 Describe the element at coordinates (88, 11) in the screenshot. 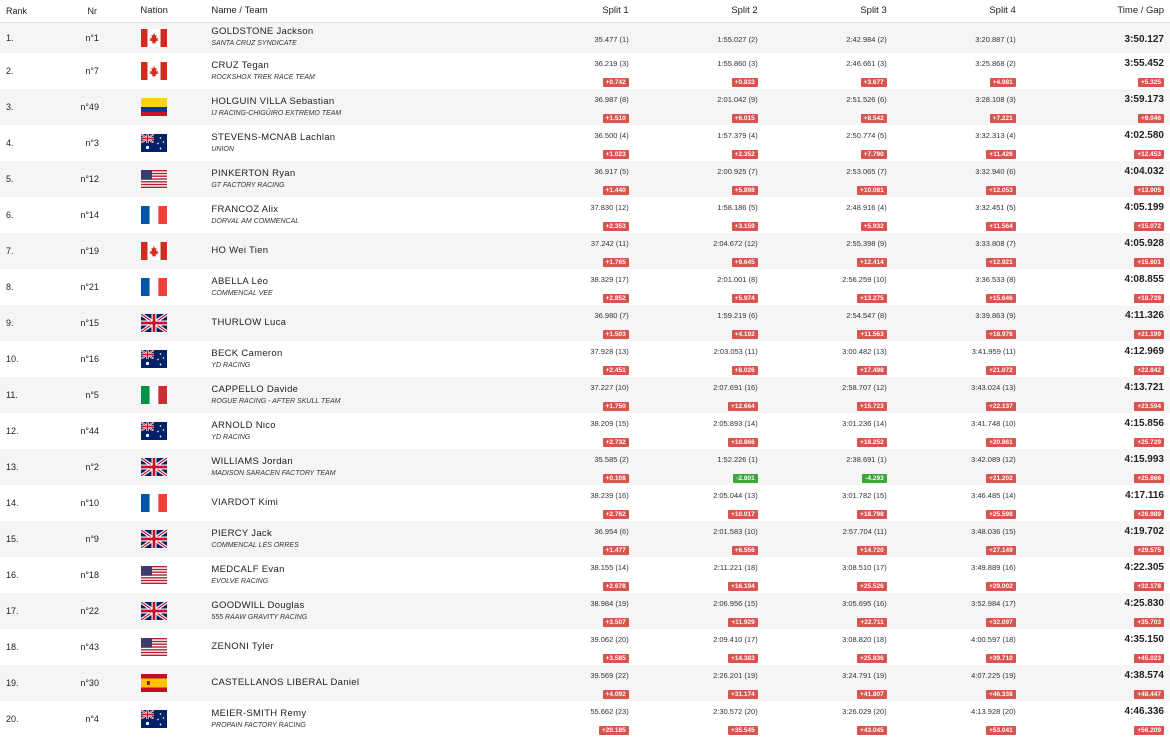

I see `header-nr: Nr` at that location.